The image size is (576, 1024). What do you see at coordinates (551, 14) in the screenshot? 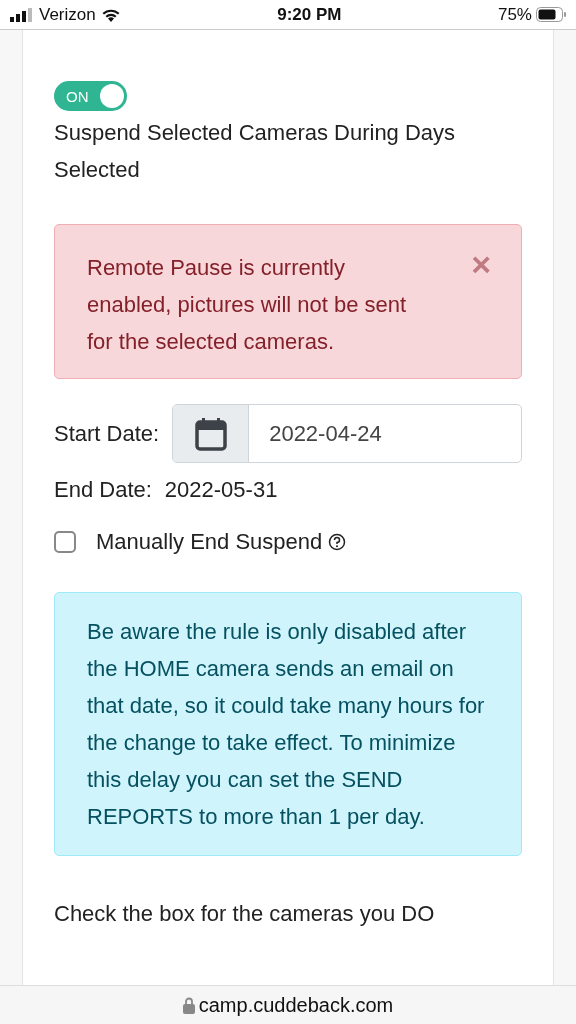
I see `battery-icon` at bounding box center [551, 14].